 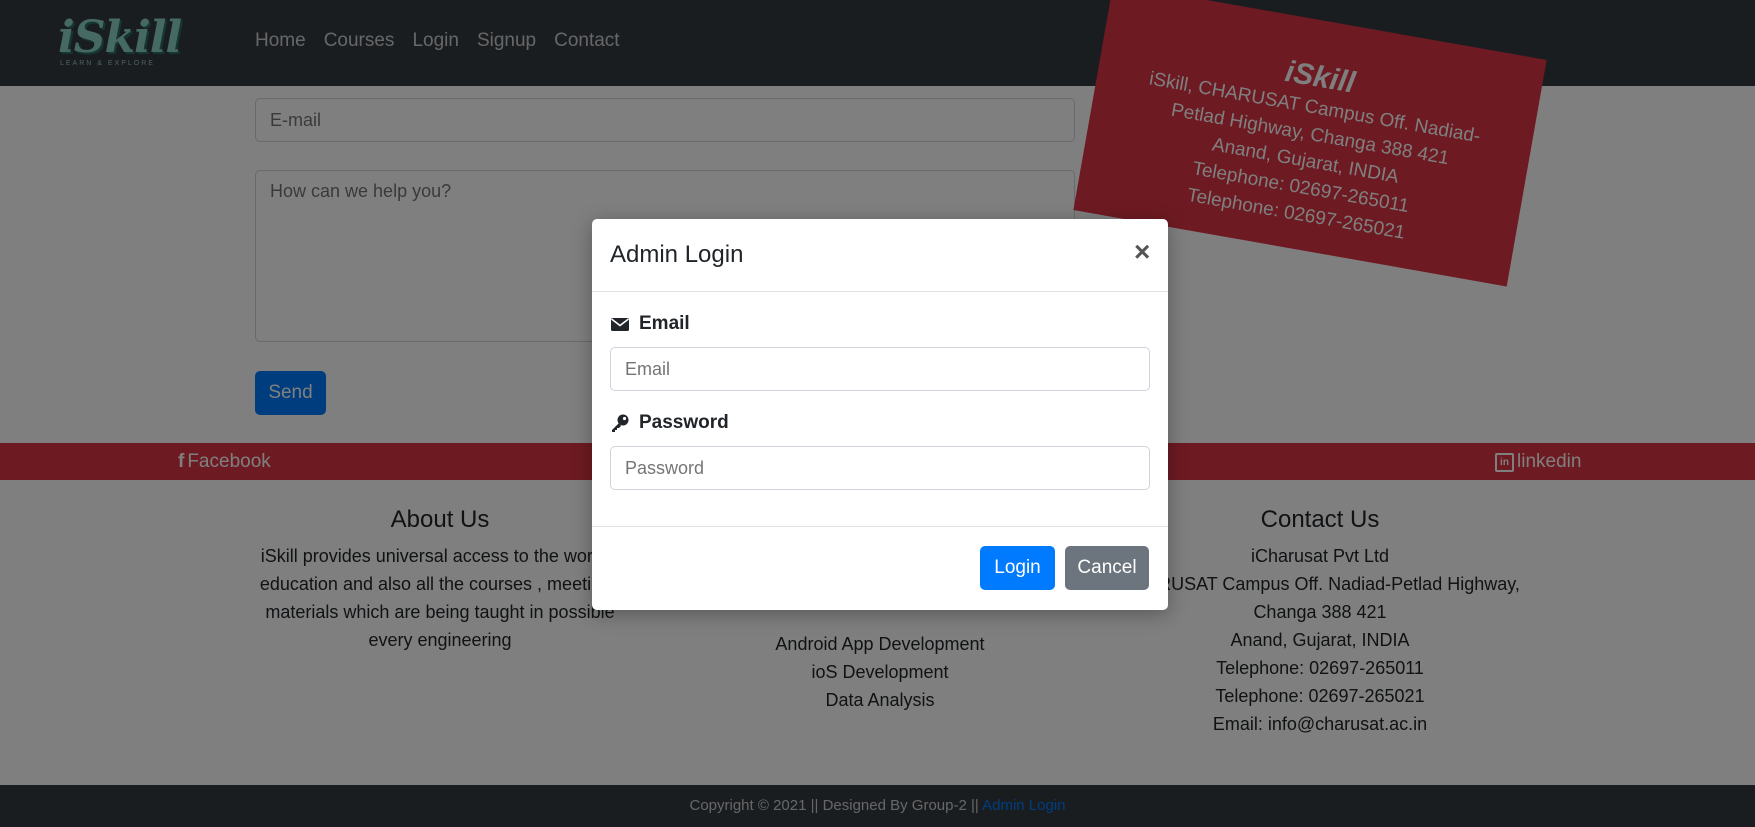 What do you see at coordinates (880, 568) in the screenshot?
I see `modal-footer: Login Cancel` at bounding box center [880, 568].